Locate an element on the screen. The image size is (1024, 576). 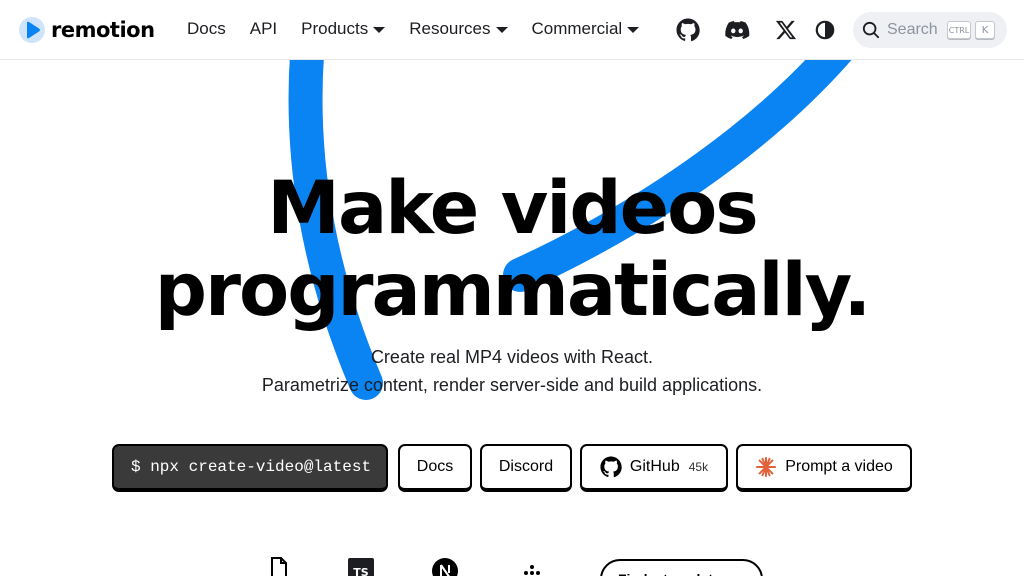
nav-products-dropdown: Products is located at coordinates (343, 29).